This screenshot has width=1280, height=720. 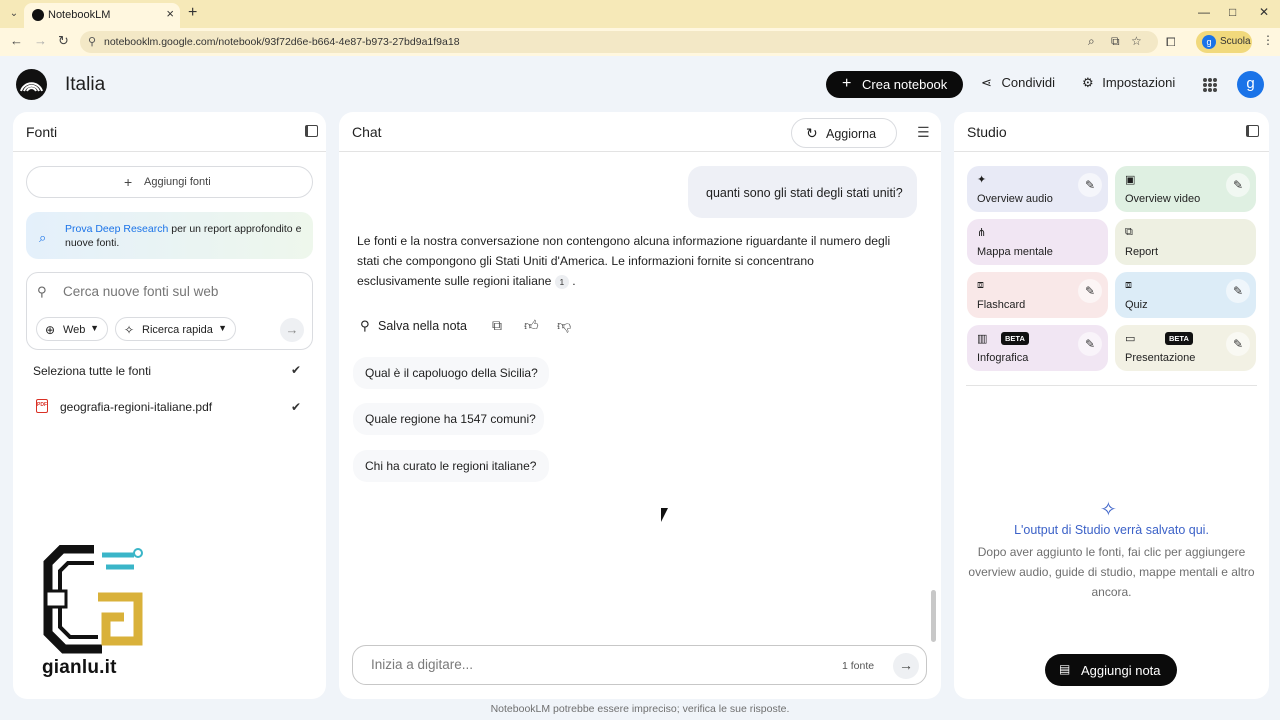 What do you see at coordinates (1091, 41) in the screenshot?
I see `zoom-icon: ⌕` at bounding box center [1091, 41].